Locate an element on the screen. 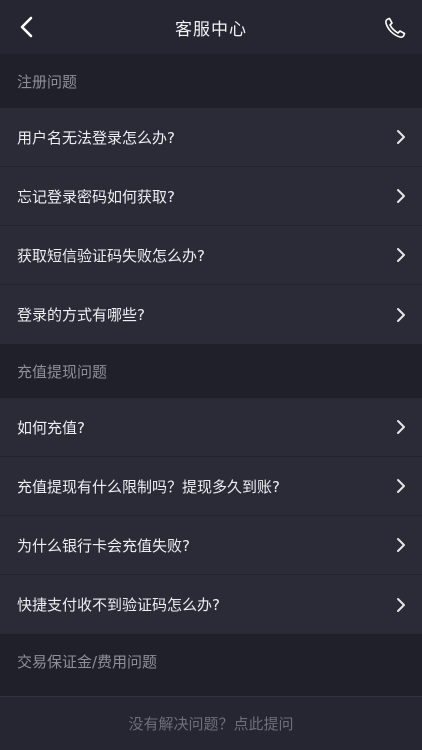 The height and width of the screenshot is (750, 422). section-header-margin-fees: 交易保证金/费用问题 is located at coordinates (211, 661).